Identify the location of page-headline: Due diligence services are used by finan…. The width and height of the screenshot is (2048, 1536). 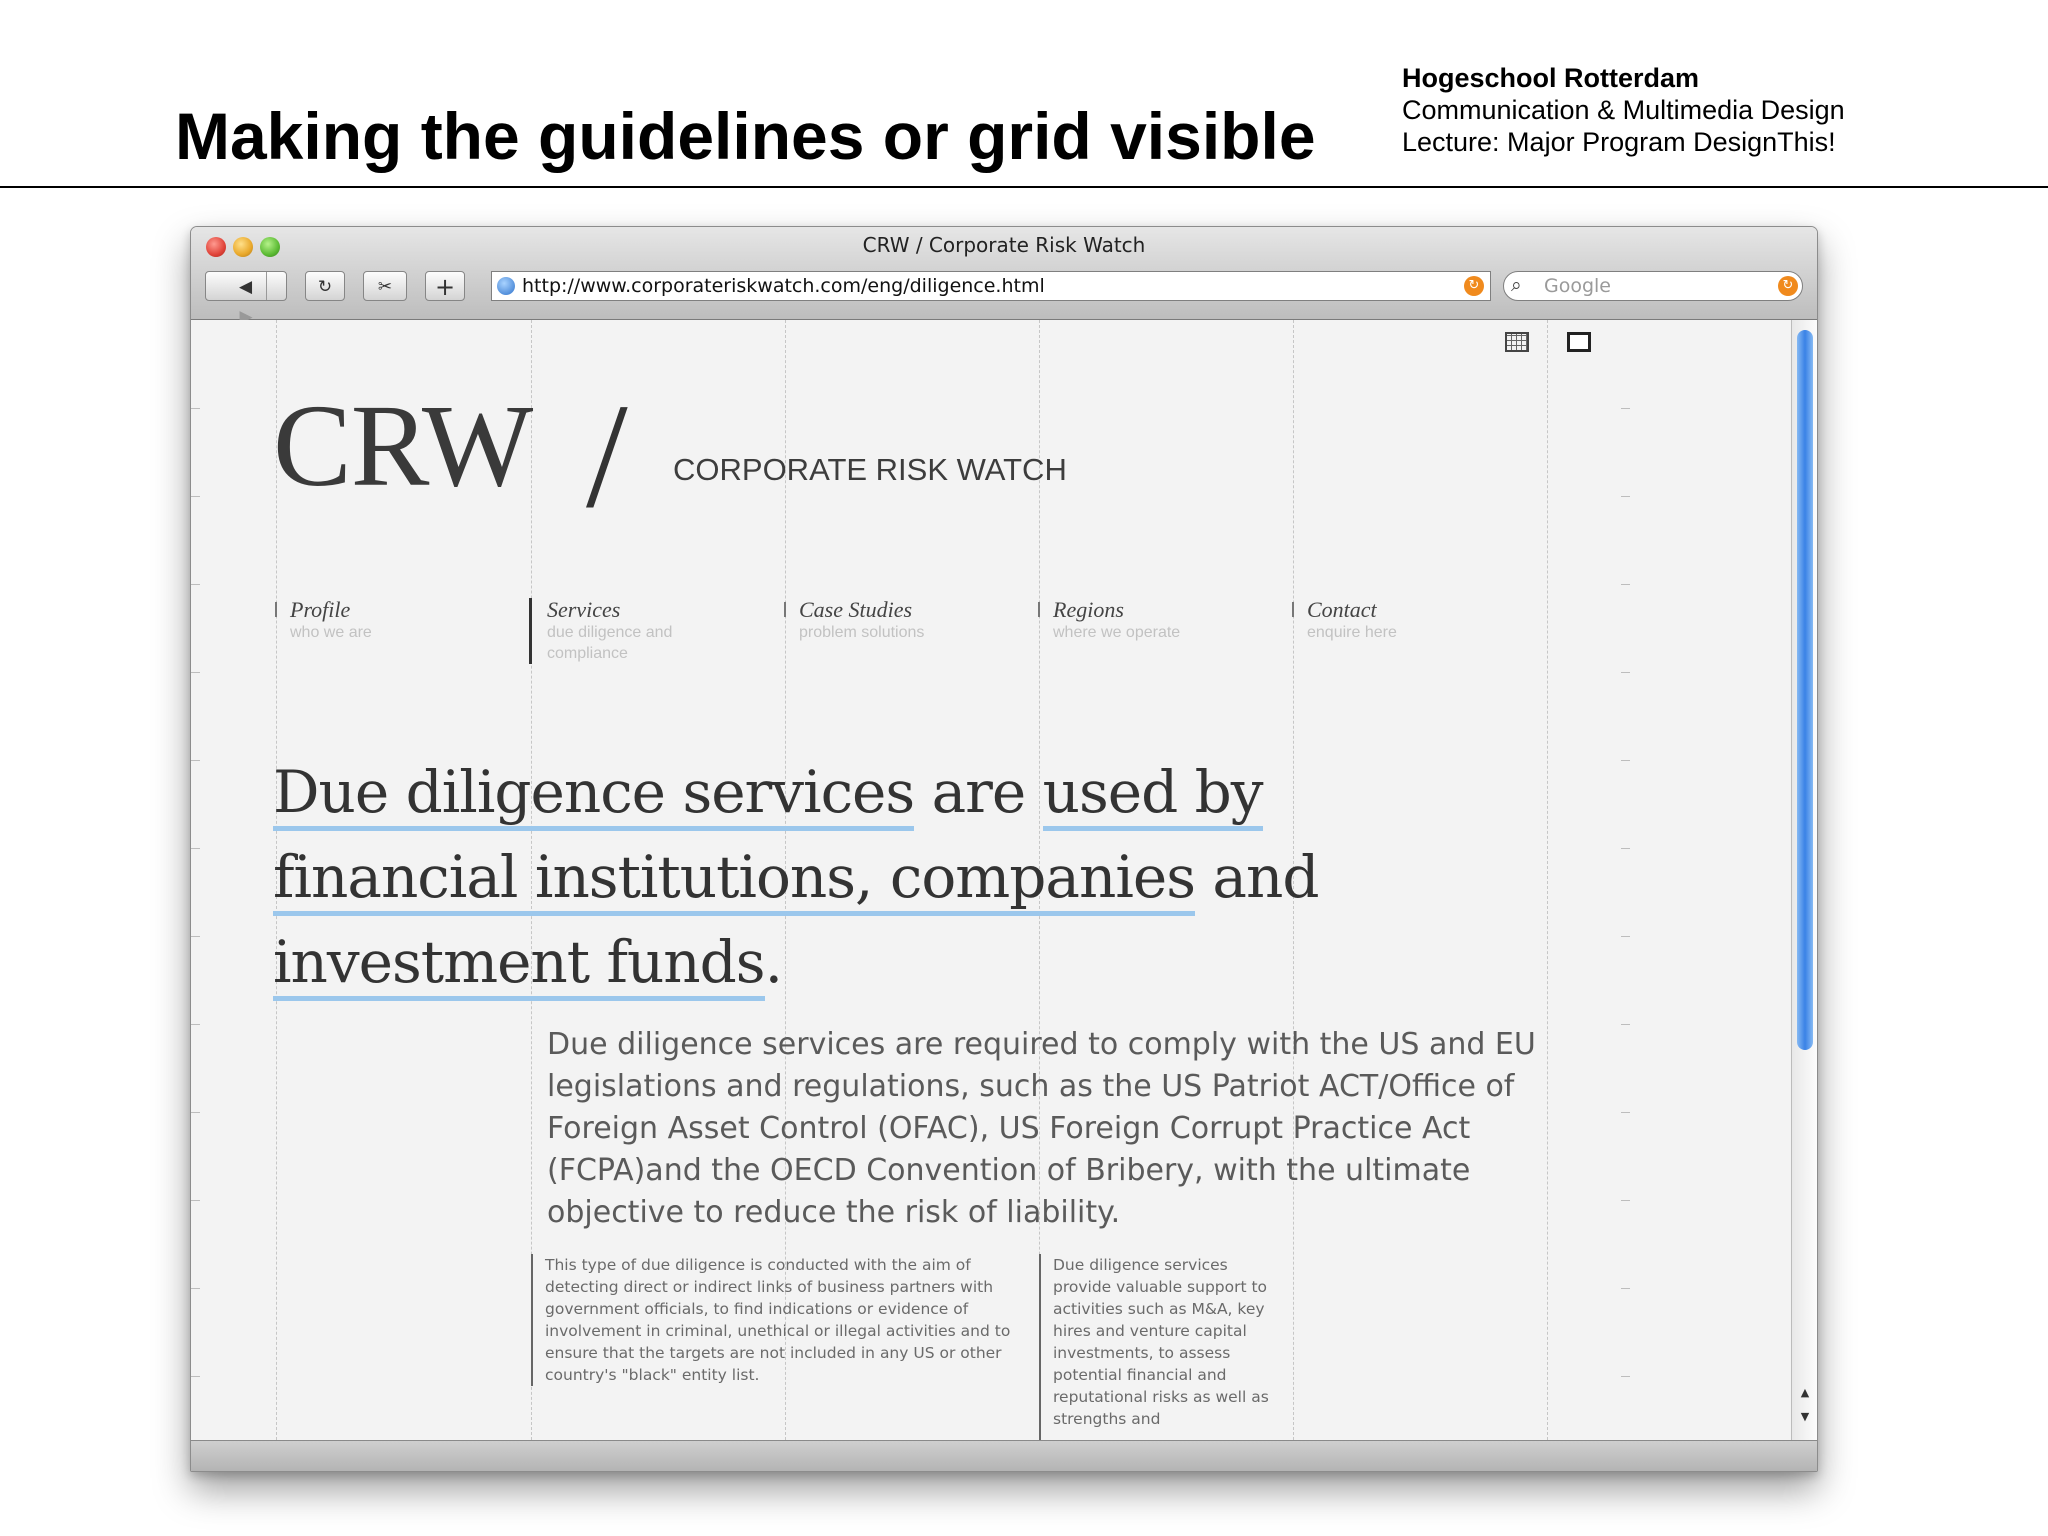
(873, 877).